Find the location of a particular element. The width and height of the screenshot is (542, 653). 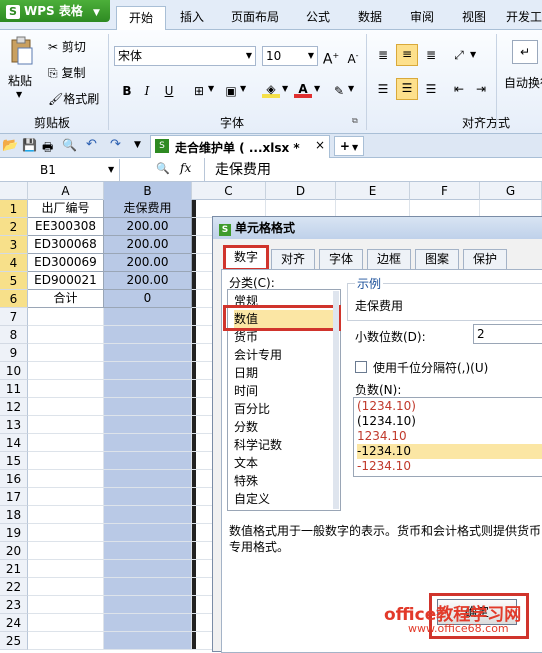

column-header-f: F is located at coordinates (445, 191).